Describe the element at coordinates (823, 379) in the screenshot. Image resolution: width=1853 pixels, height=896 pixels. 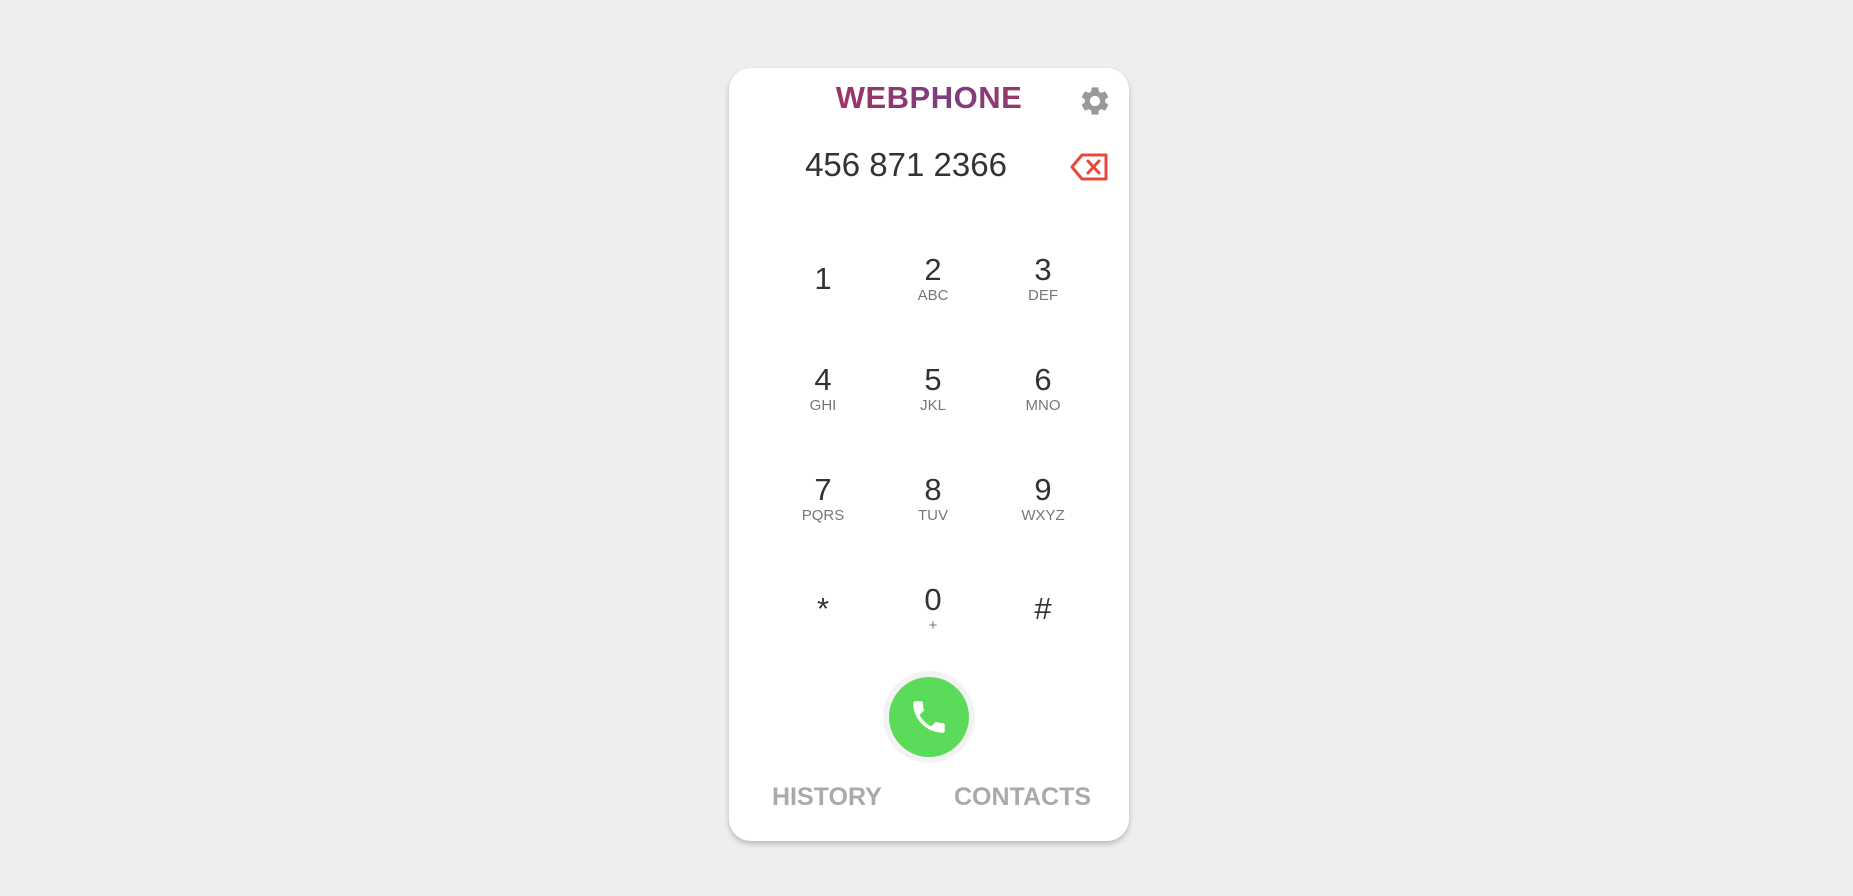
I see `key-digit: 4` at that location.